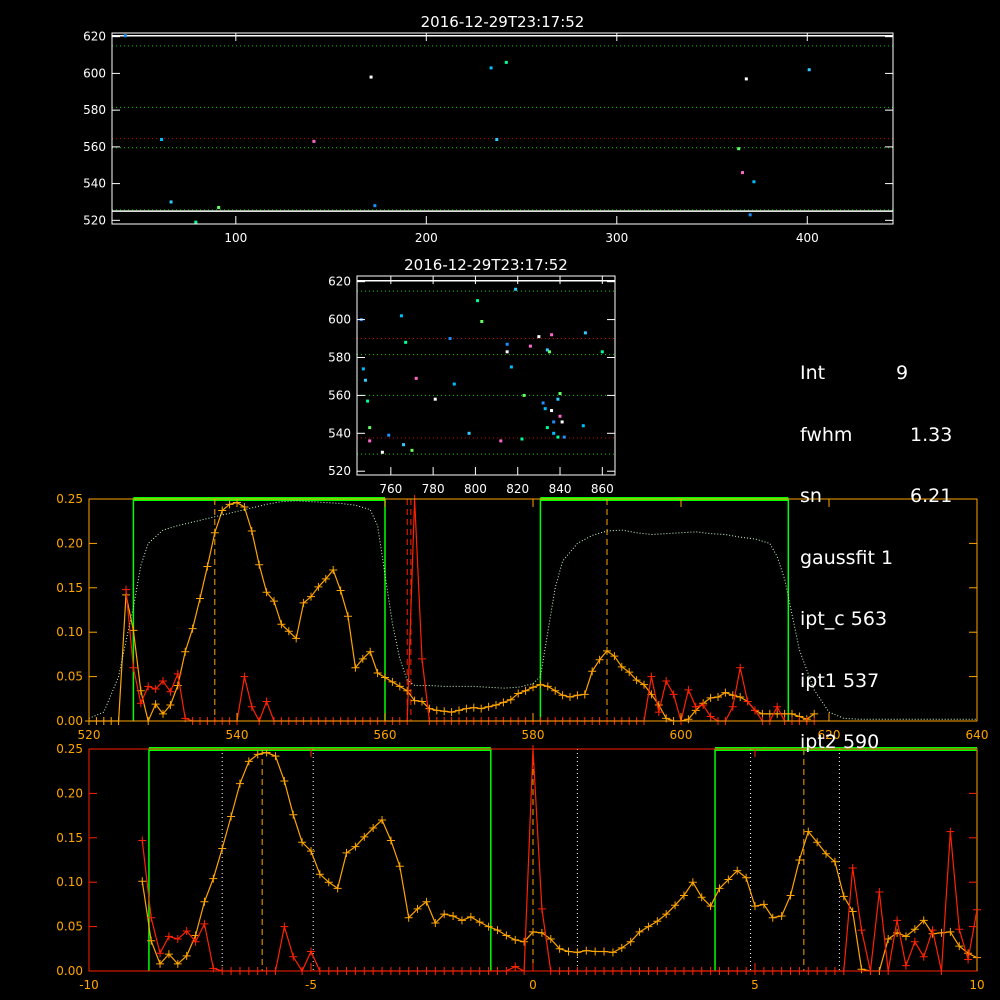 This screenshot has width=1000, height=1000. Describe the element at coordinates (854, 373) in the screenshot. I see `info-row-int: Int 9` at that location.